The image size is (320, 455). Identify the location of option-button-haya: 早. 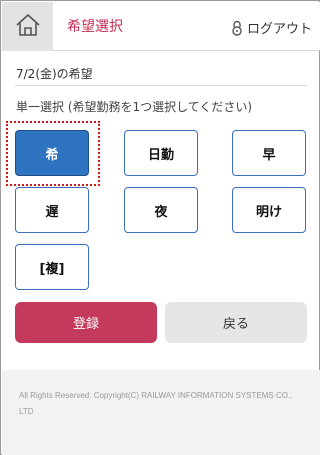
(269, 153).